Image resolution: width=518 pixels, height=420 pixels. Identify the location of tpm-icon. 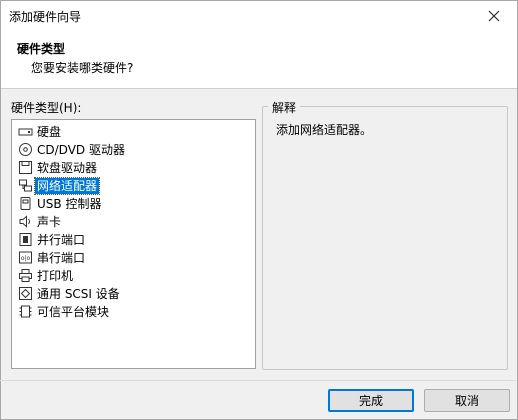
(25, 311).